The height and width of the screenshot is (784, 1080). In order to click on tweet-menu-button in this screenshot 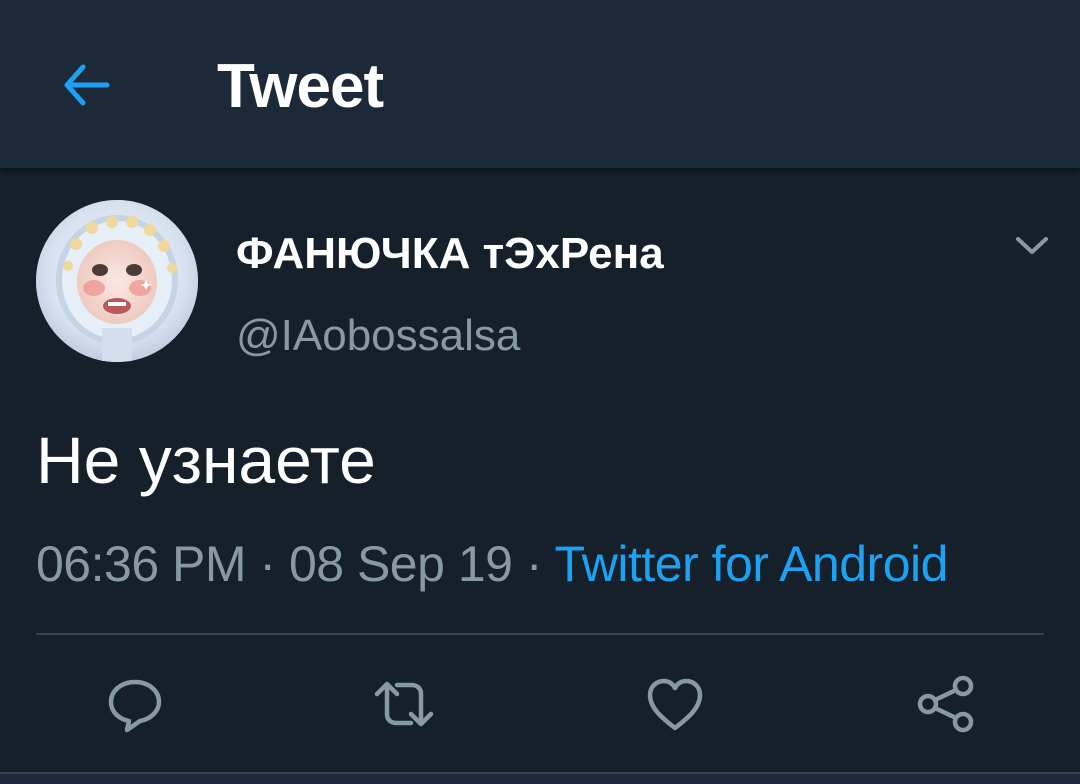, I will do `click(1032, 246)`.